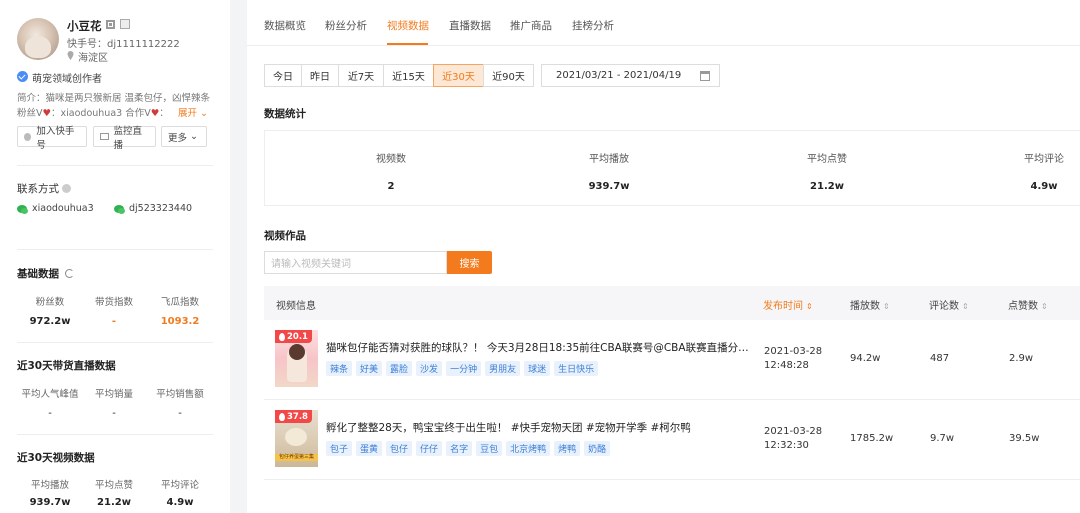  What do you see at coordinates (28, 136) in the screenshot?
I see `add-icon` at bounding box center [28, 136].